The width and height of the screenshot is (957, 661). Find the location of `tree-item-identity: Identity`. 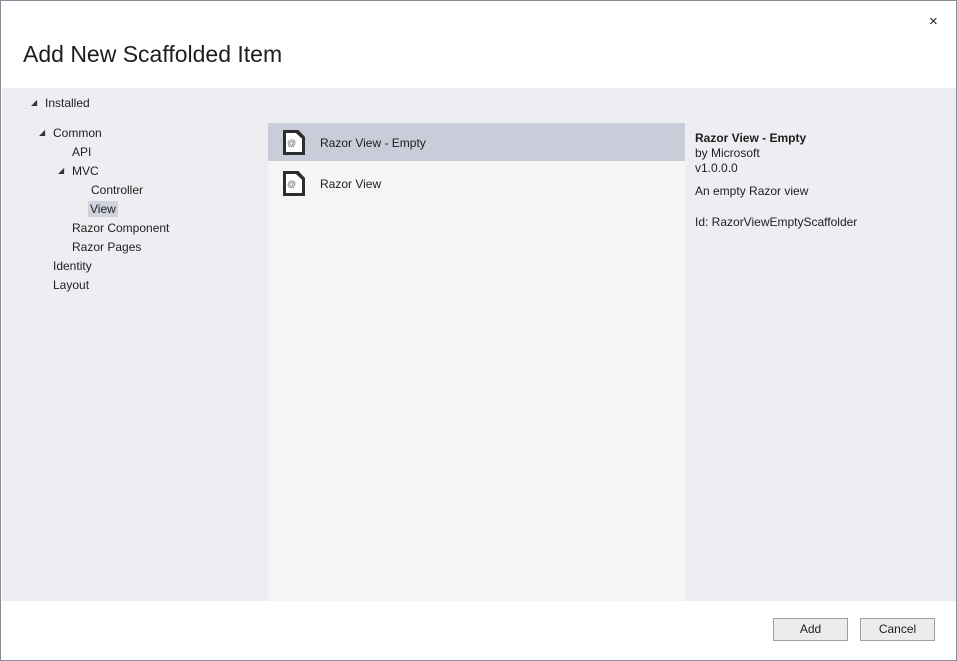

tree-item-identity: Identity is located at coordinates (72, 266).